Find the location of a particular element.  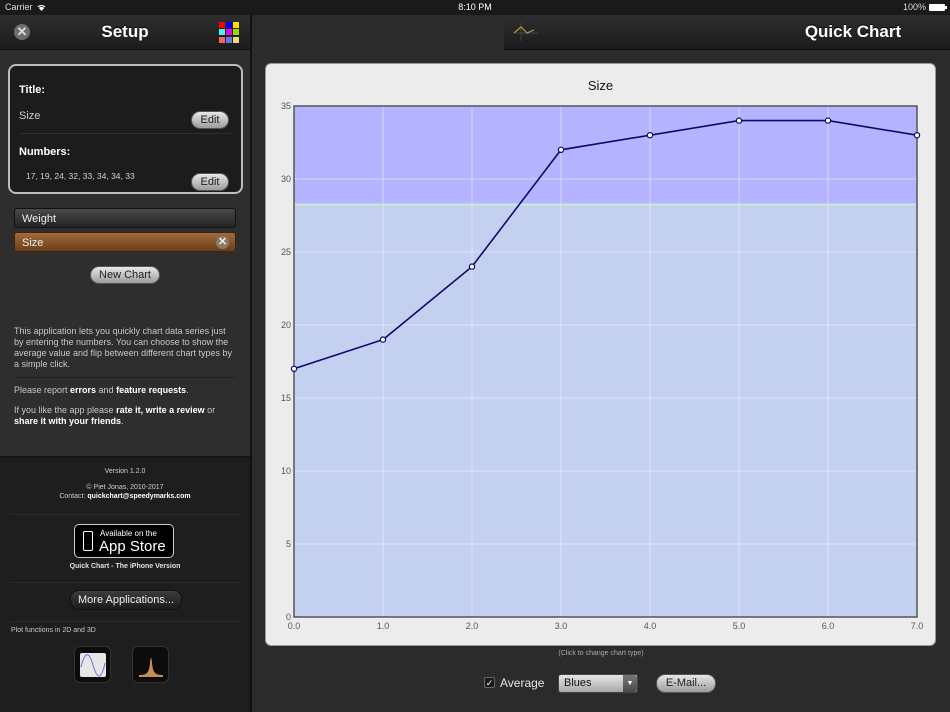

numbers-label: Numbers: is located at coordinates (45, 152).